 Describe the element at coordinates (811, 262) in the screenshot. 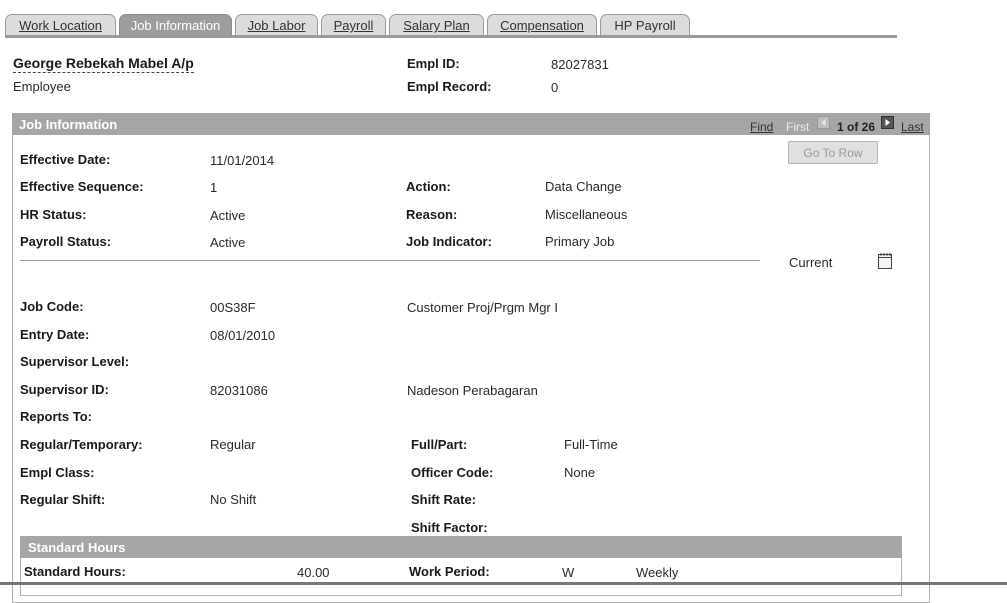

I see `current-label: Current` at that location.